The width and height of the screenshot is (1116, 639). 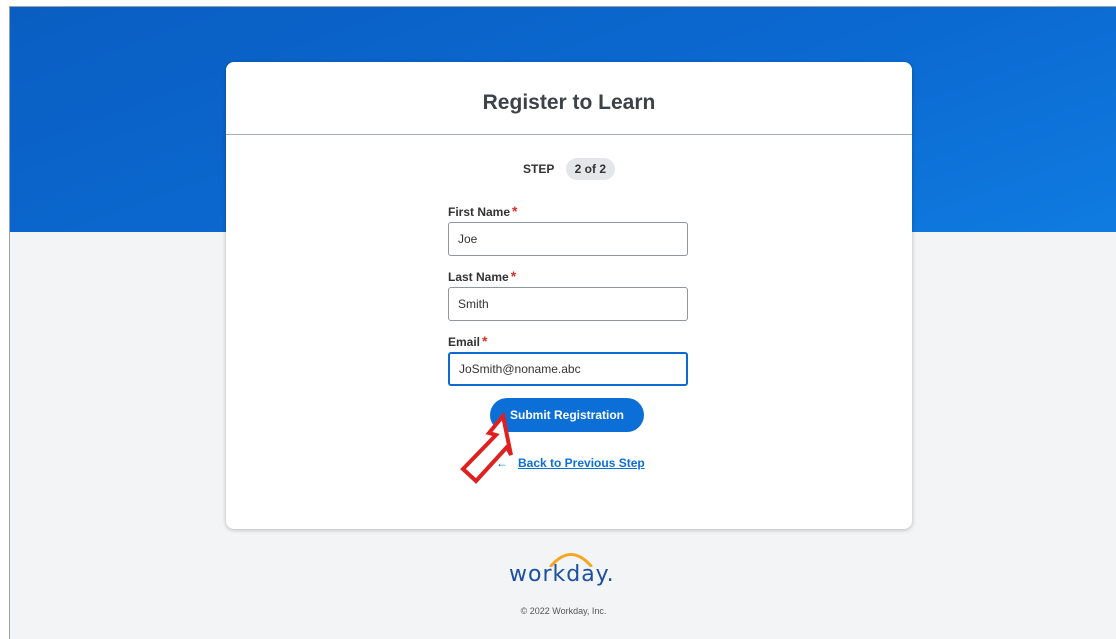 I want to click on copyright-text: © 2022 Workday, Inc., so click(x=563, y=611).